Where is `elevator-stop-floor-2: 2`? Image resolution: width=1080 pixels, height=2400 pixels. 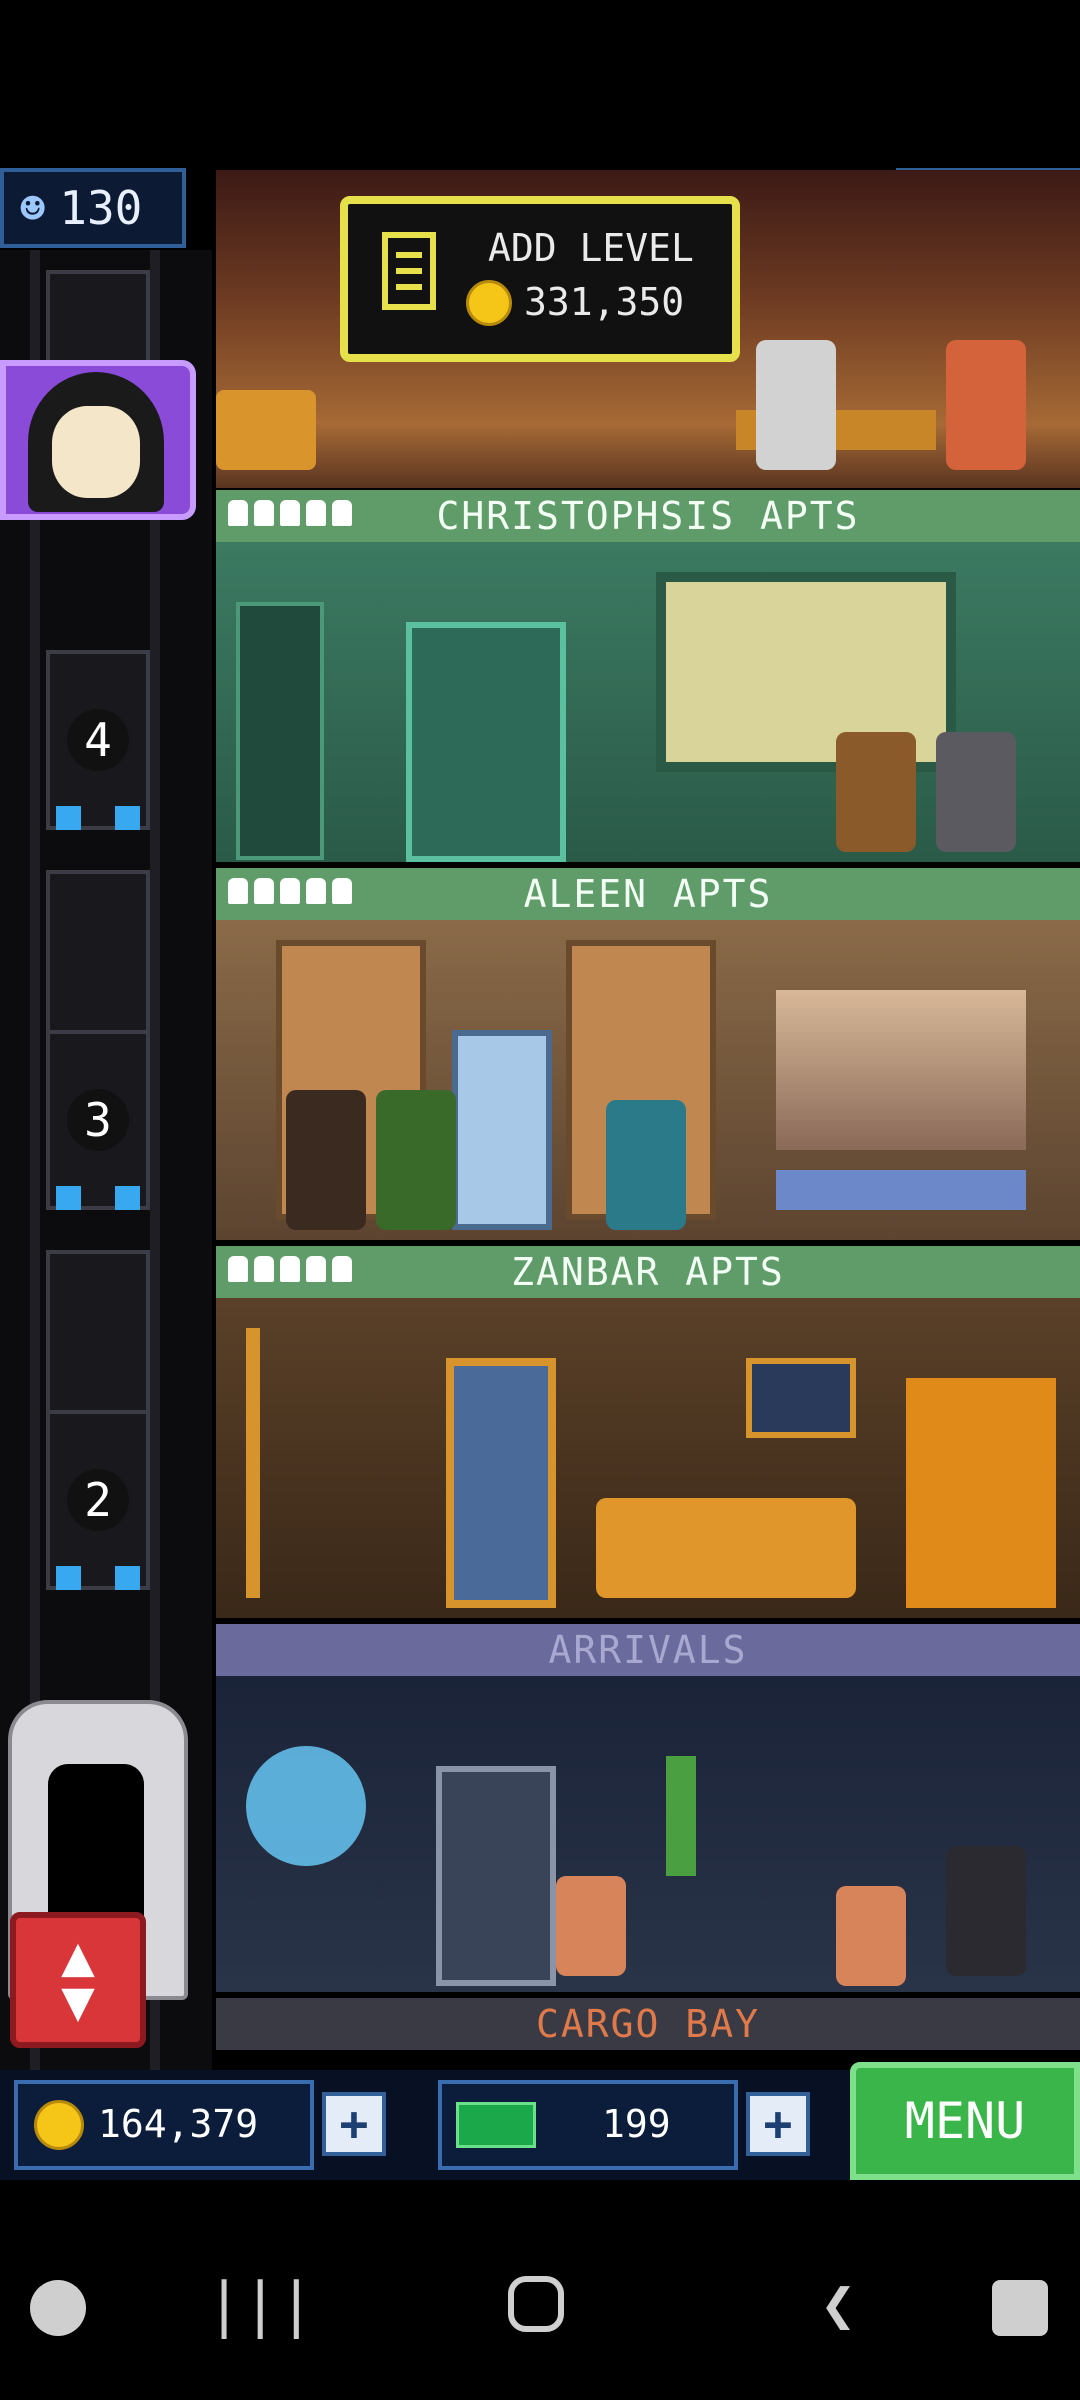
elevator-stop-floor-2: 2 is located at coordinates (98, 1500).